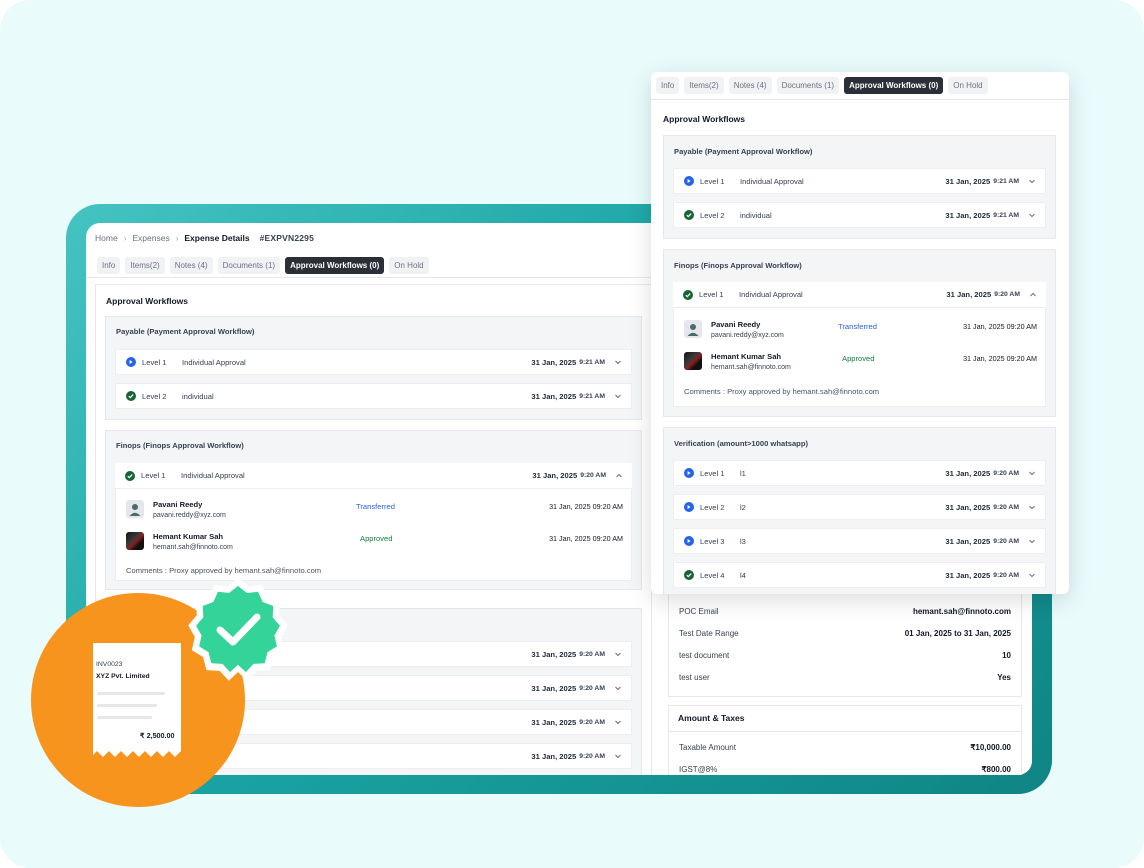 This screenshot has height=868, width=1144. I want to click on breadcrumb-expenses: Expenses, so click(150, 238).